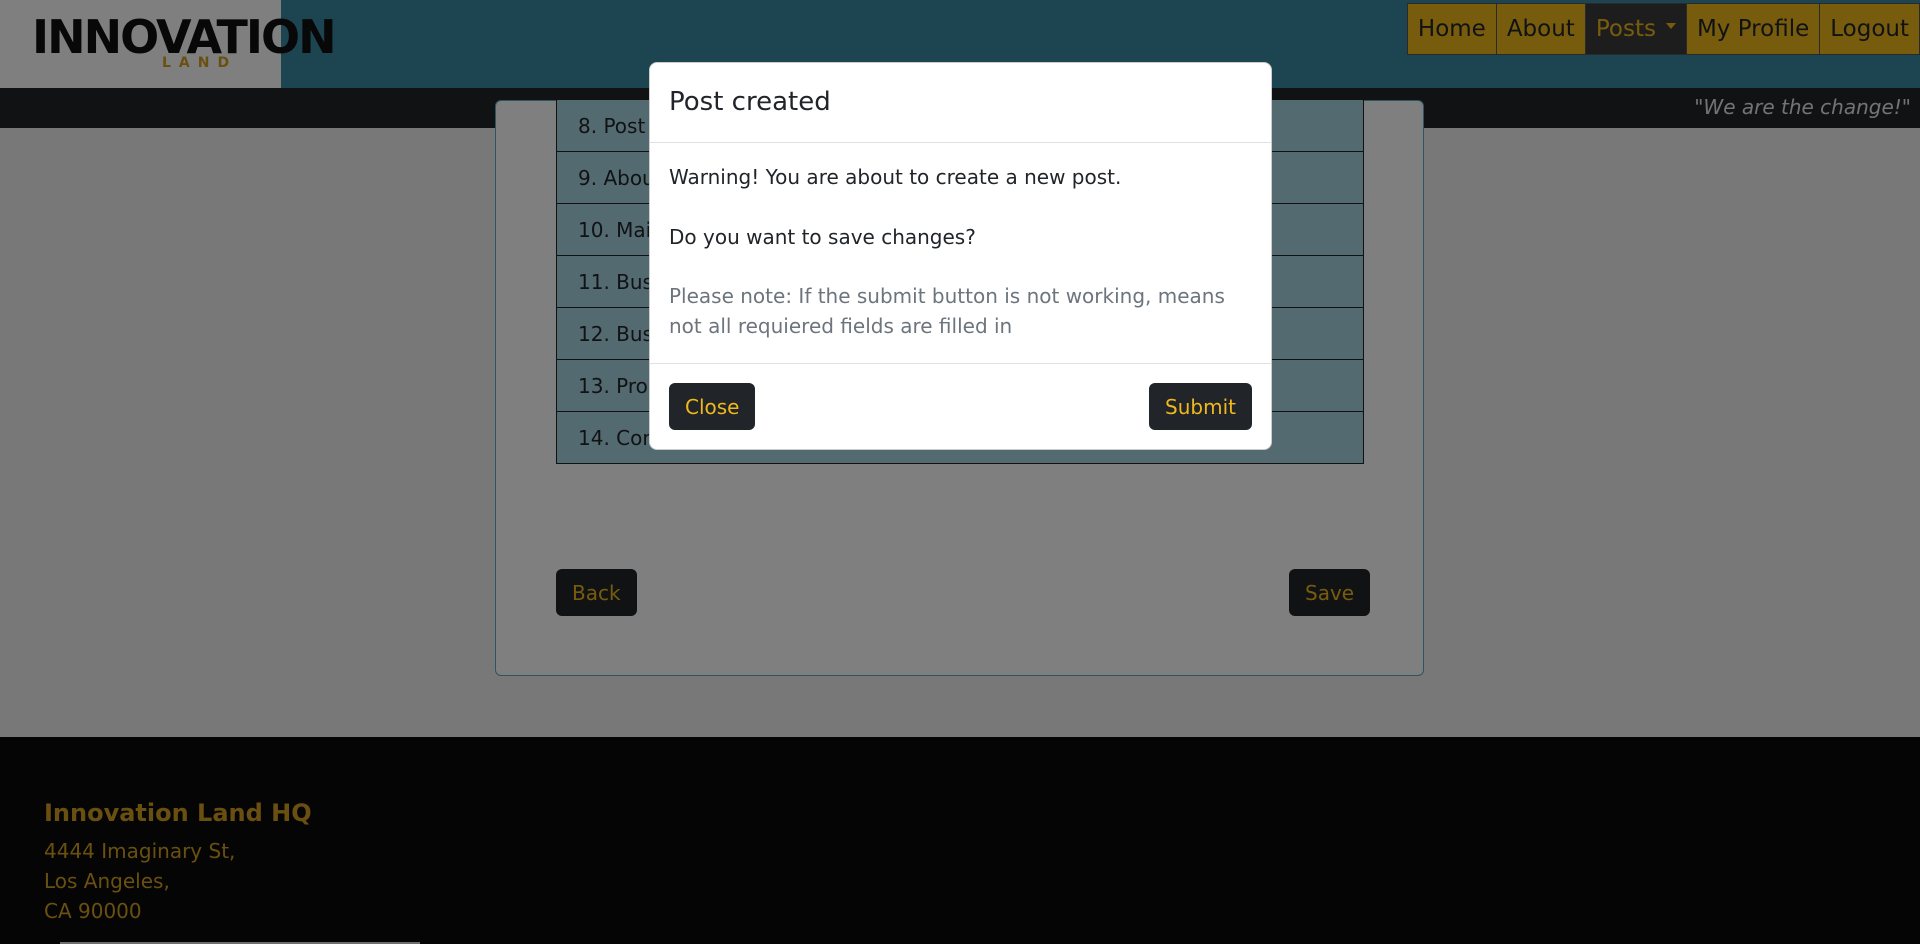 Image resolution: width=1920 pixels, height=944 pixels. I want to click on modal-title: Post created, so click(750, 102).